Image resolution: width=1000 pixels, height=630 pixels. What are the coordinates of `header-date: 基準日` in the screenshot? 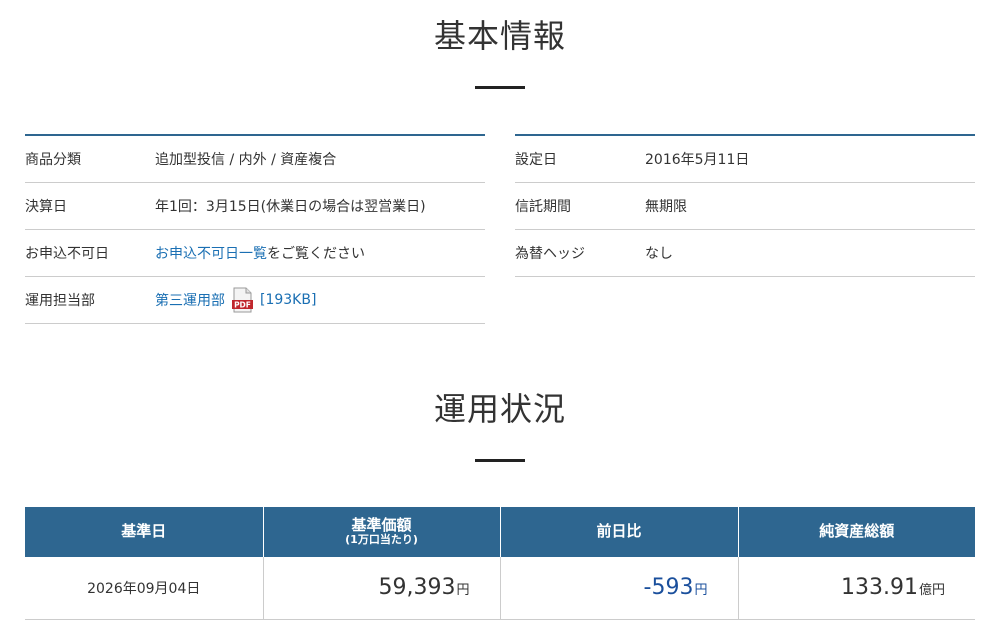 It's located at (144, 532).